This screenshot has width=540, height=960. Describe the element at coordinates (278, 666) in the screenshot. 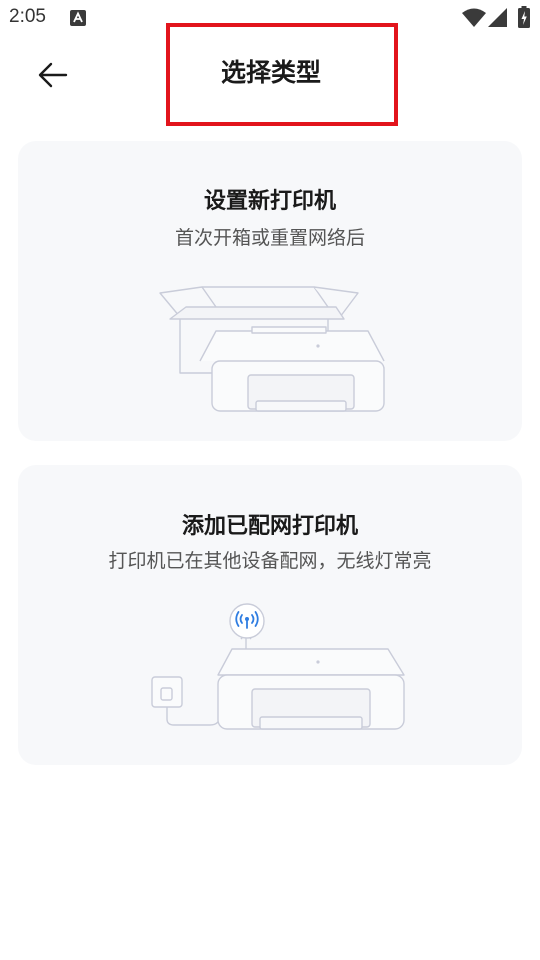

I see `printer-wifi-illustration` at that location.